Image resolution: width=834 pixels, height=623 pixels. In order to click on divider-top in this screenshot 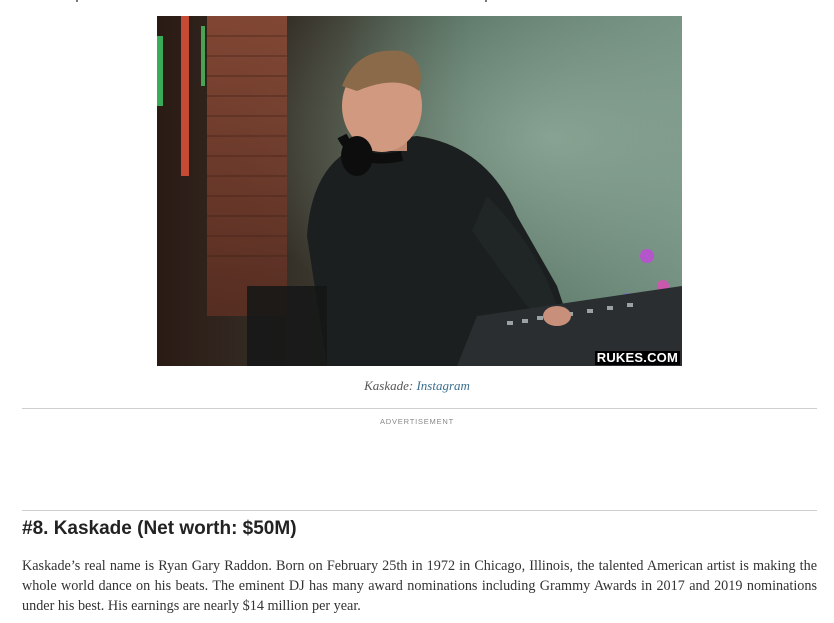, I will do `click(419, 408)`.